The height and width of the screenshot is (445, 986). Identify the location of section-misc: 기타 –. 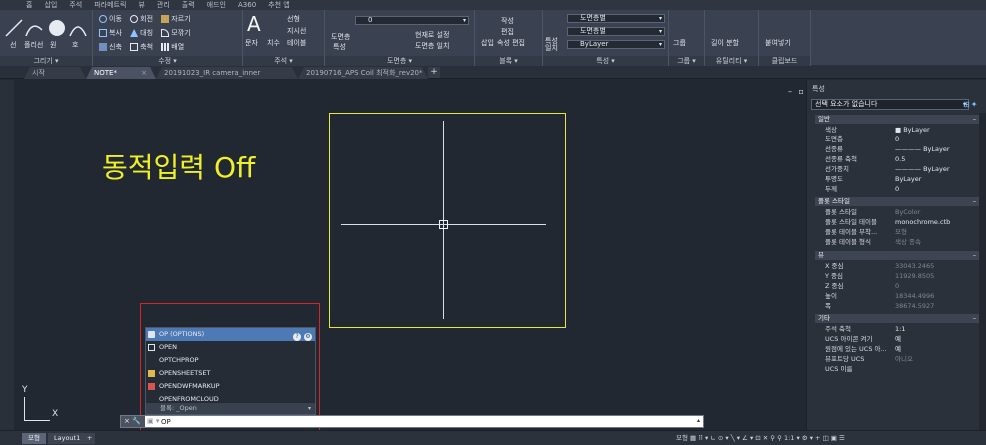
(897, 318).